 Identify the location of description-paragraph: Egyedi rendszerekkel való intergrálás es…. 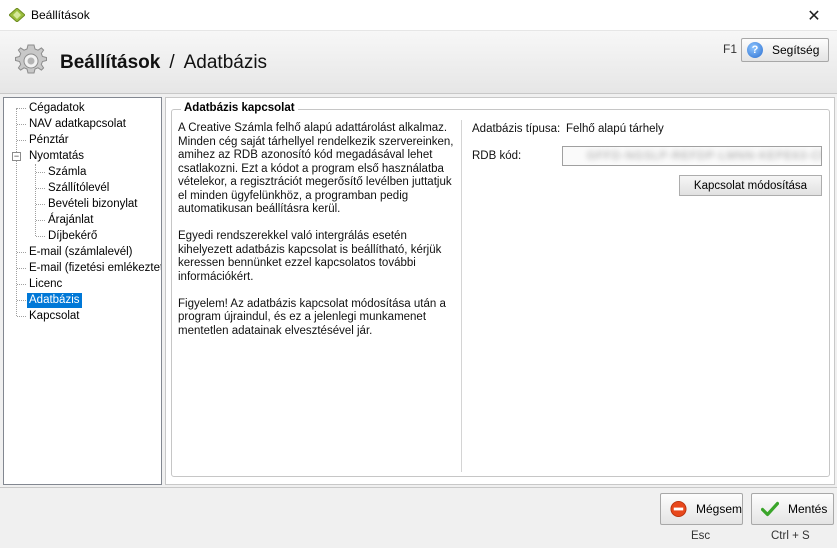
(310, 256).